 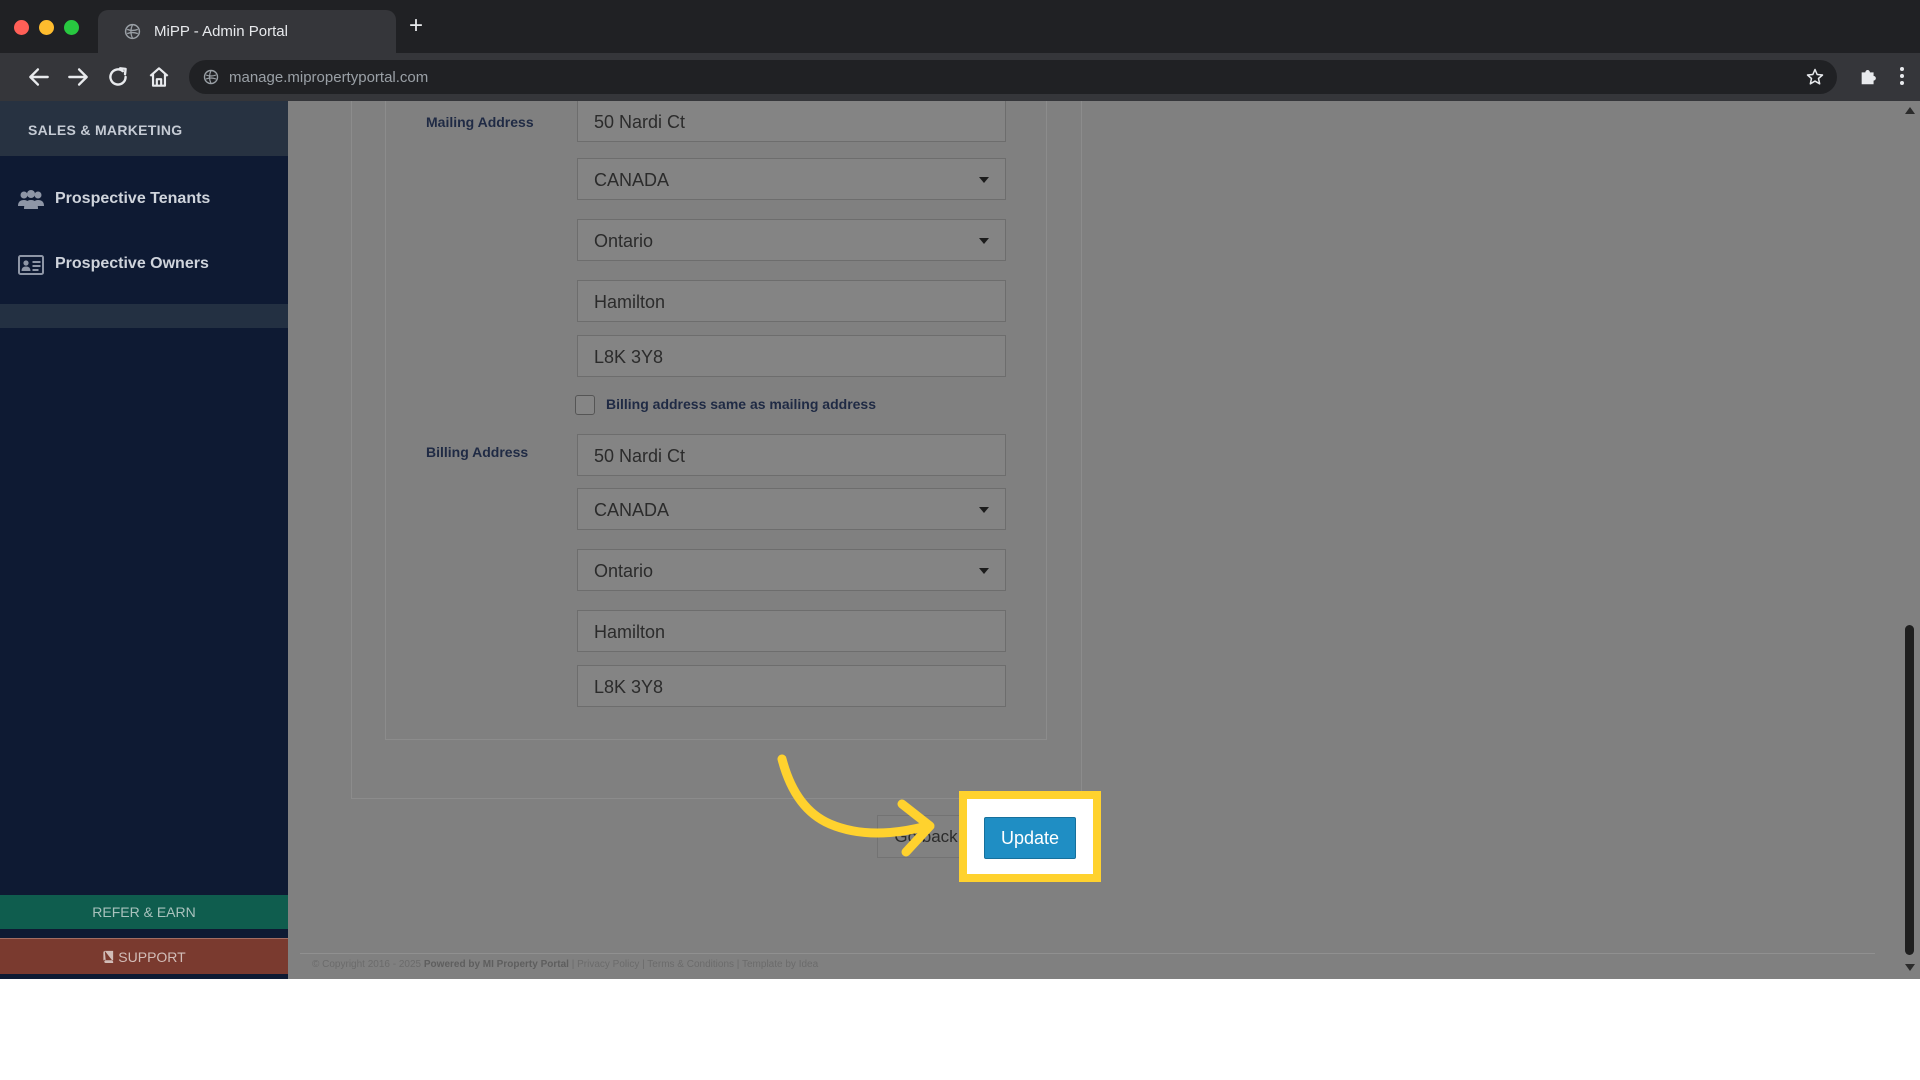 I want to click on book-icon, so click(x=108, y=956).